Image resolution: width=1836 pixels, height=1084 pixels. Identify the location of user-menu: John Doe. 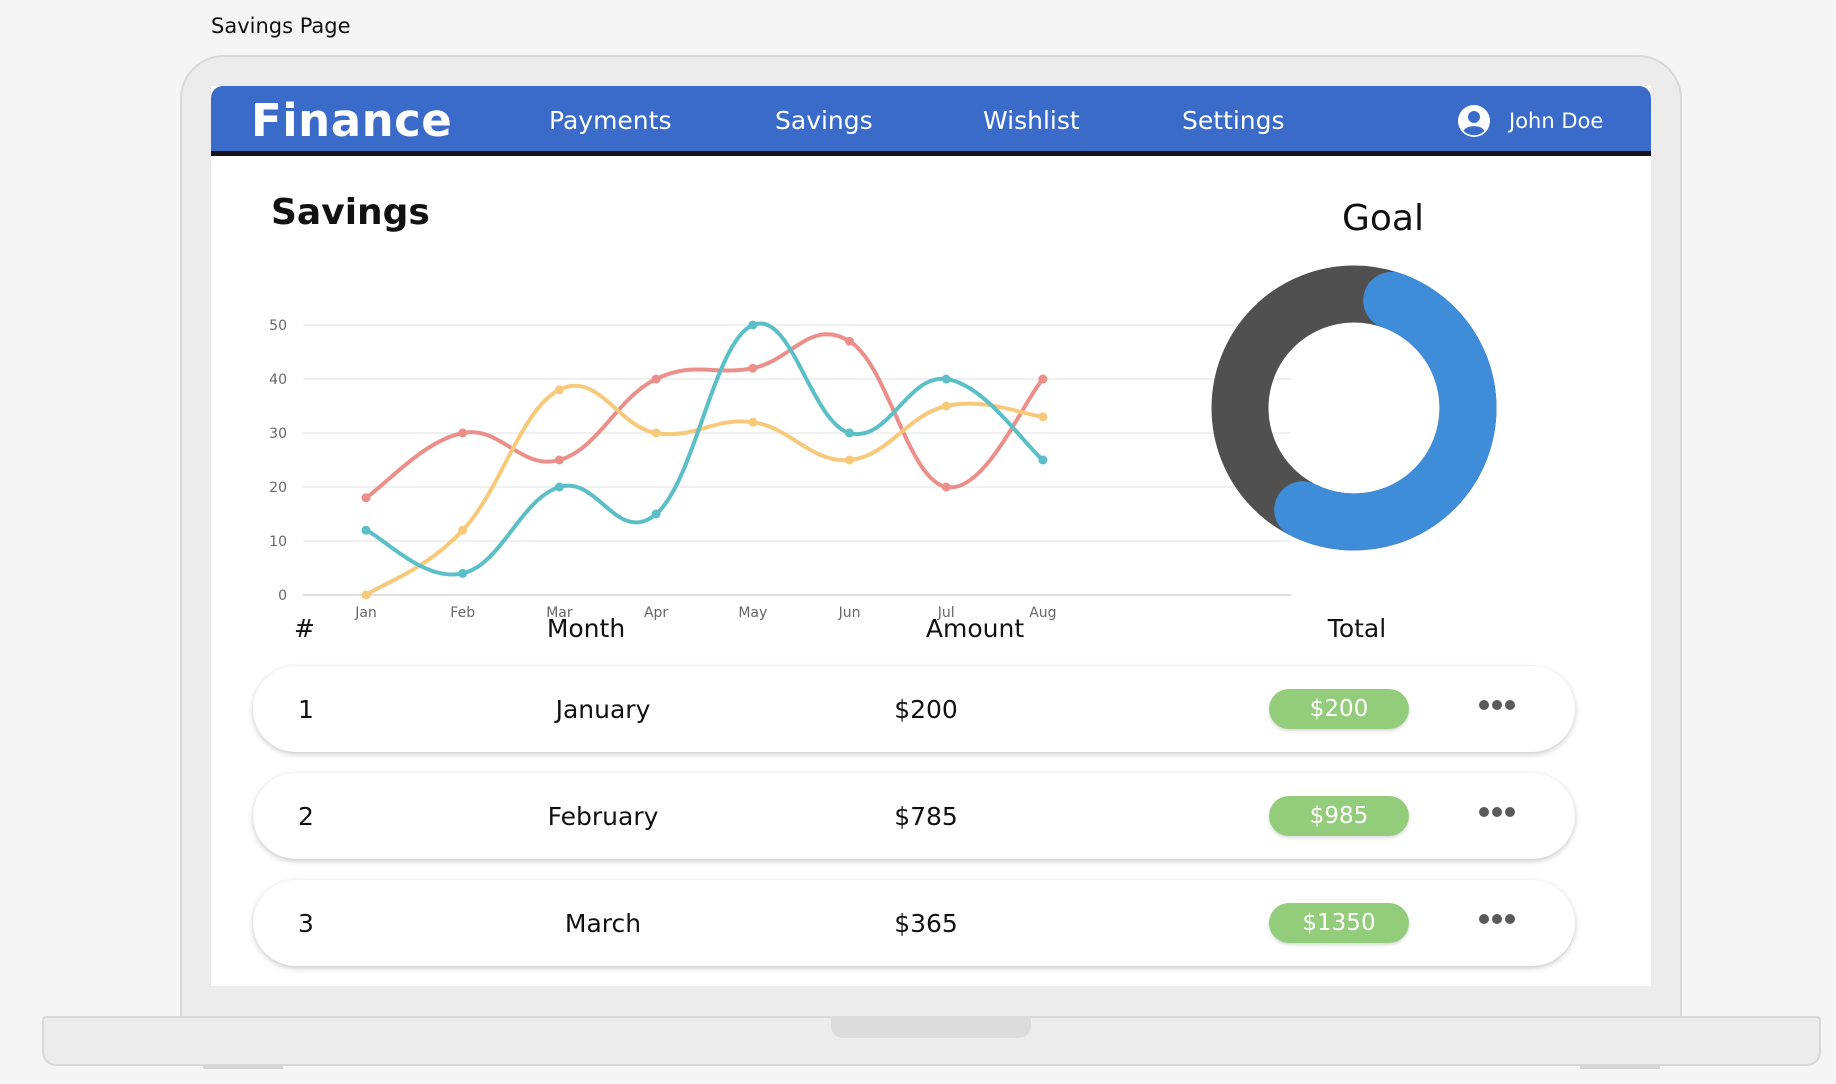
(1530, 121).